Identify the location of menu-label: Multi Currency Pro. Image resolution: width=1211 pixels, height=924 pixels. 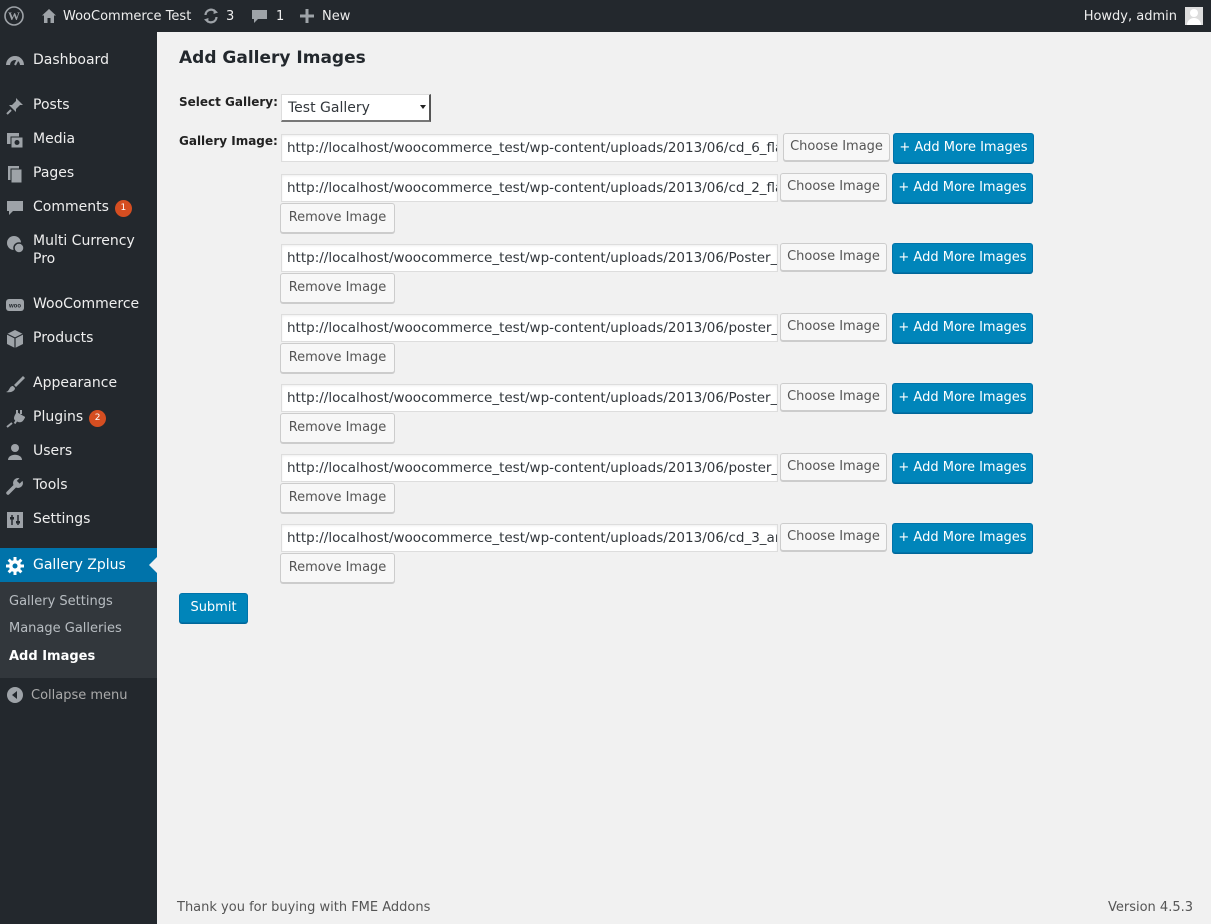
(84, 250).